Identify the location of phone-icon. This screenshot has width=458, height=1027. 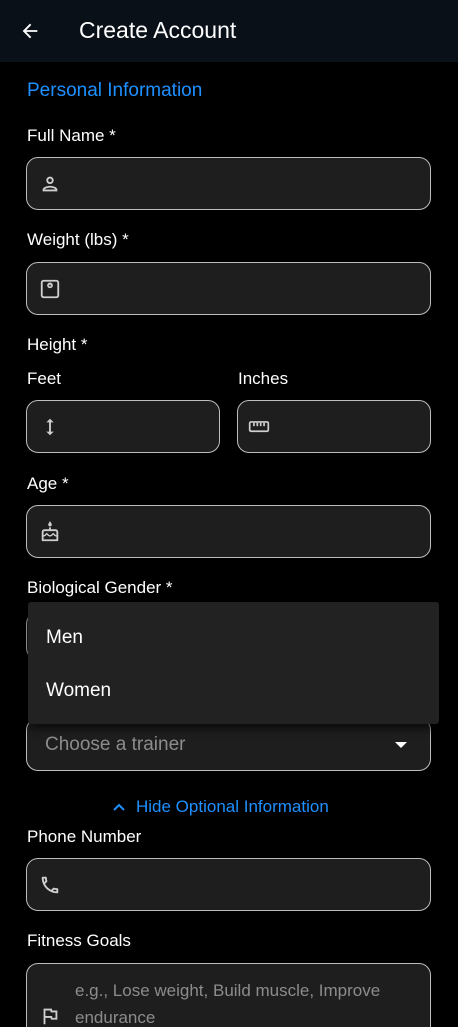
(50, 885).